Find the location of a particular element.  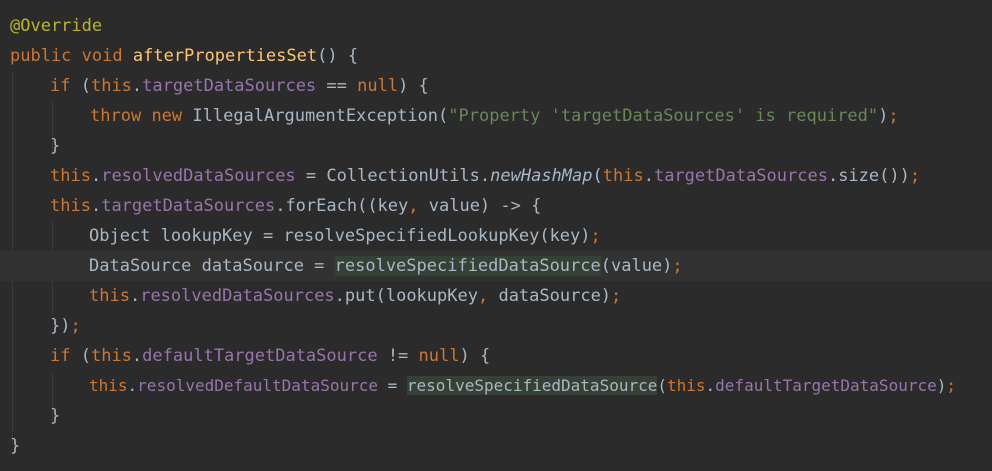

code-text: @Override is located at coordinates (56, 26).